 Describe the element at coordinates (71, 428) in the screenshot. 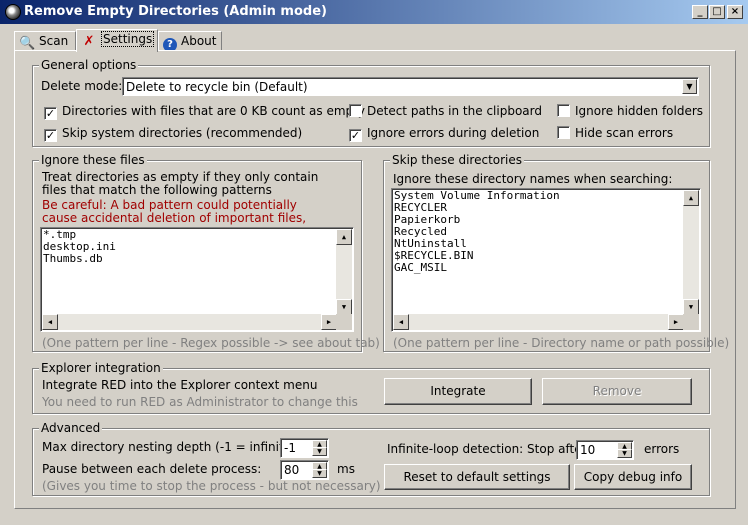

I see `advanced-legend: Advanced` at that location.